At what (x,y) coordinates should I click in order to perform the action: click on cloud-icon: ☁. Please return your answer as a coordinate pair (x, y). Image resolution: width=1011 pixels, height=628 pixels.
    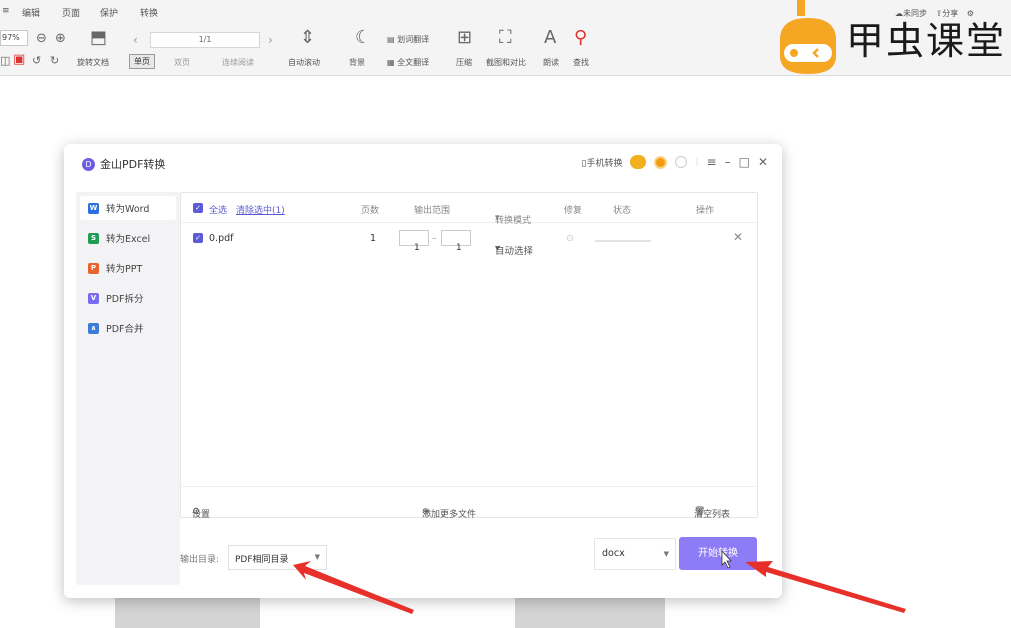
    Looking at the image, I should click on (899, 13).